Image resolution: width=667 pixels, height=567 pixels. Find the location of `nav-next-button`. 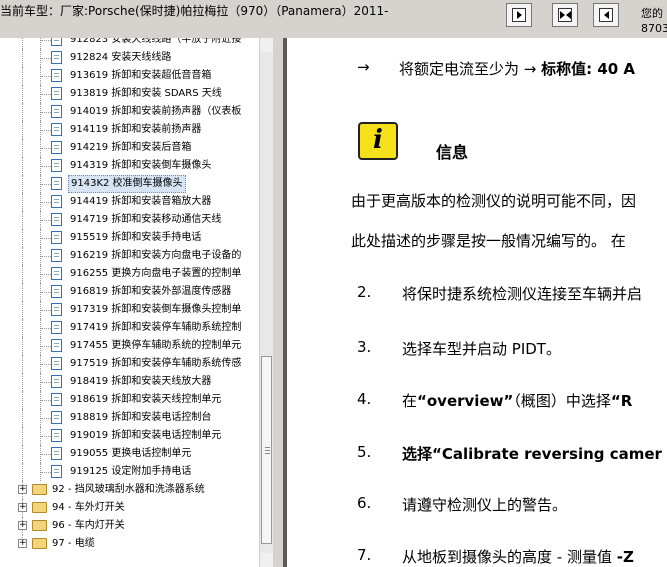

nav-next-button is located at coordinates (519, 15).